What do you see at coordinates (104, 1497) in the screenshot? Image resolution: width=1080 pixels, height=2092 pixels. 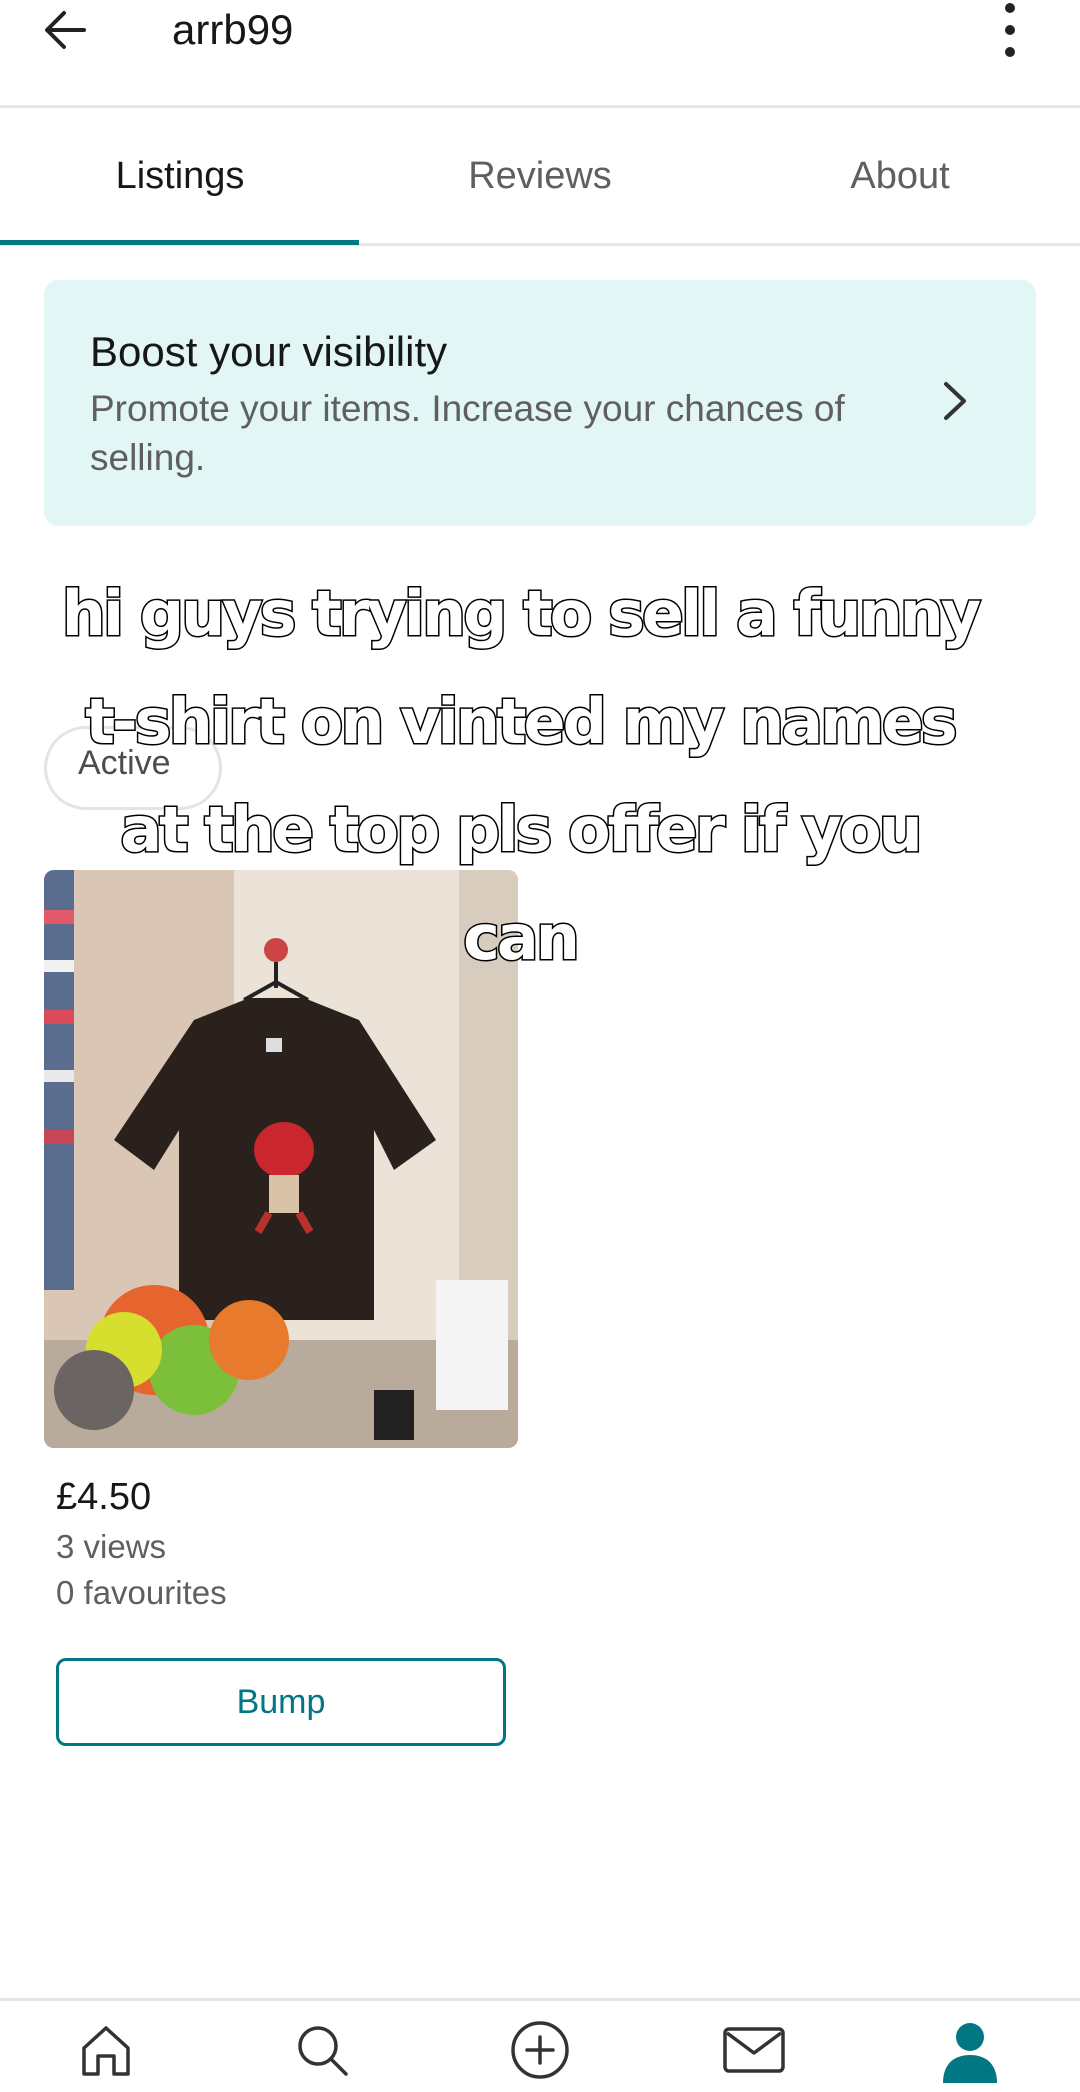 I see `listing-price: £4.50` at bounding box center [104, 1497].